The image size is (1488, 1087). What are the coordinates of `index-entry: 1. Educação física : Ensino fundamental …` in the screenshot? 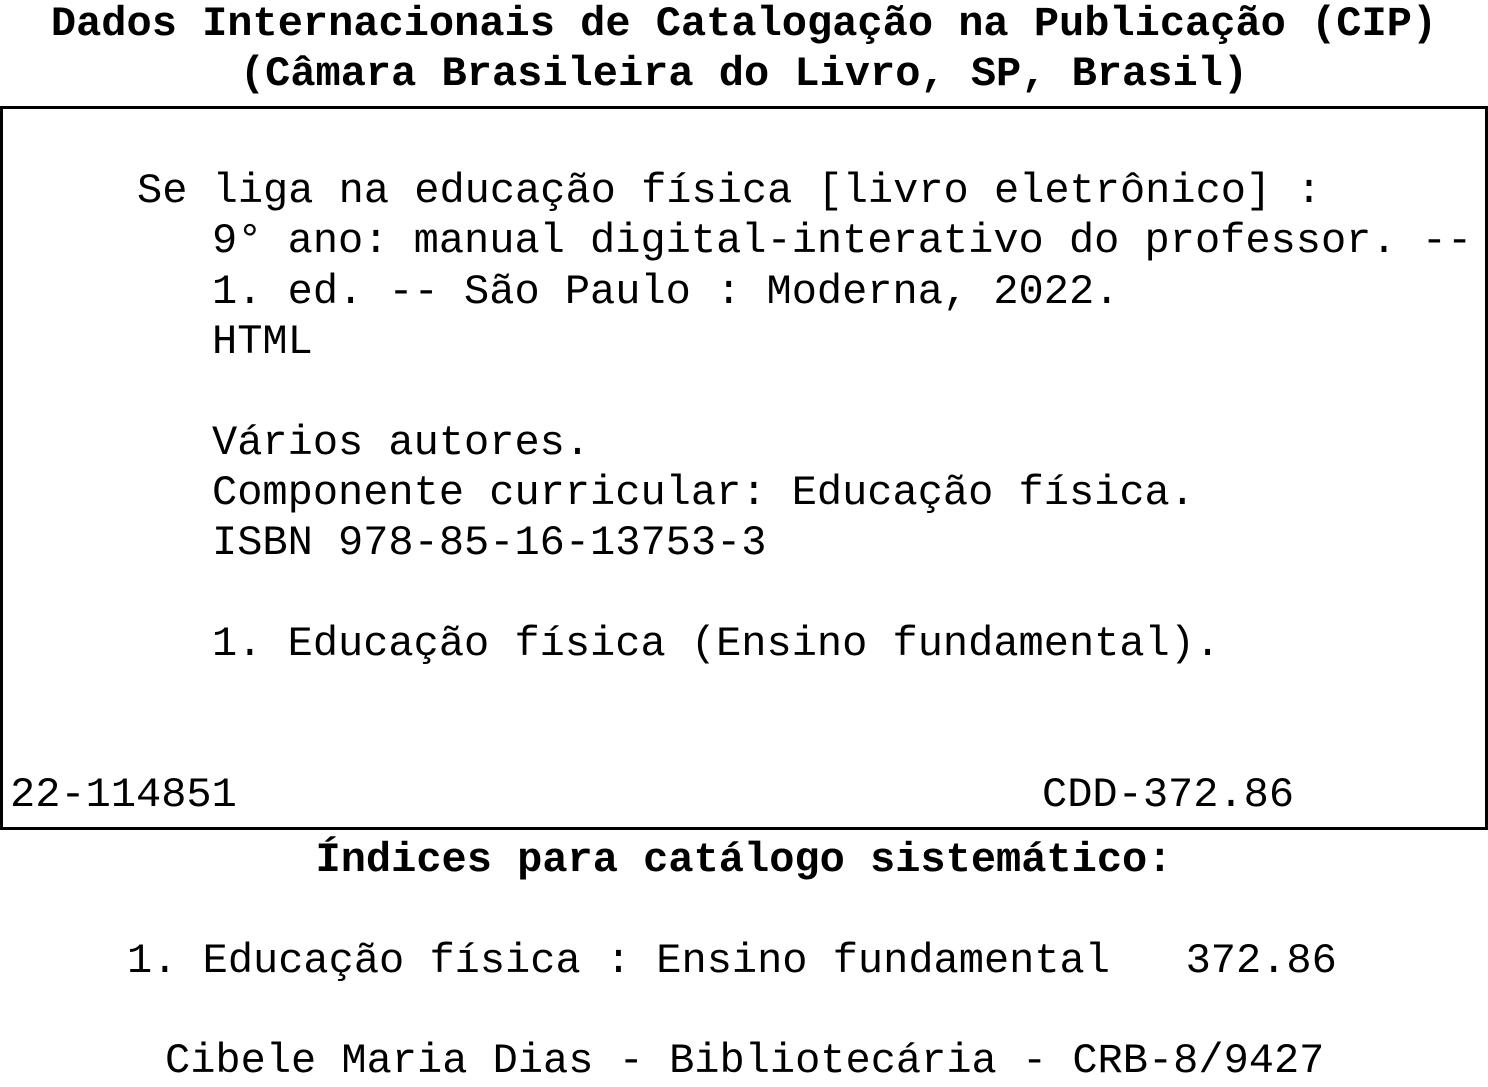 It's located at (732, 961).